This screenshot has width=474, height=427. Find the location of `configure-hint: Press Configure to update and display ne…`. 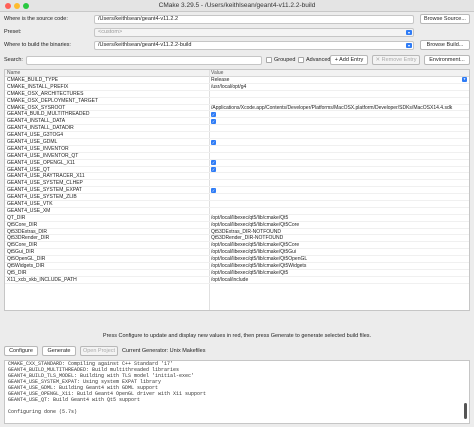

configure-hint: Press Configure to update and display ne… is located at coordinates (237, 336).